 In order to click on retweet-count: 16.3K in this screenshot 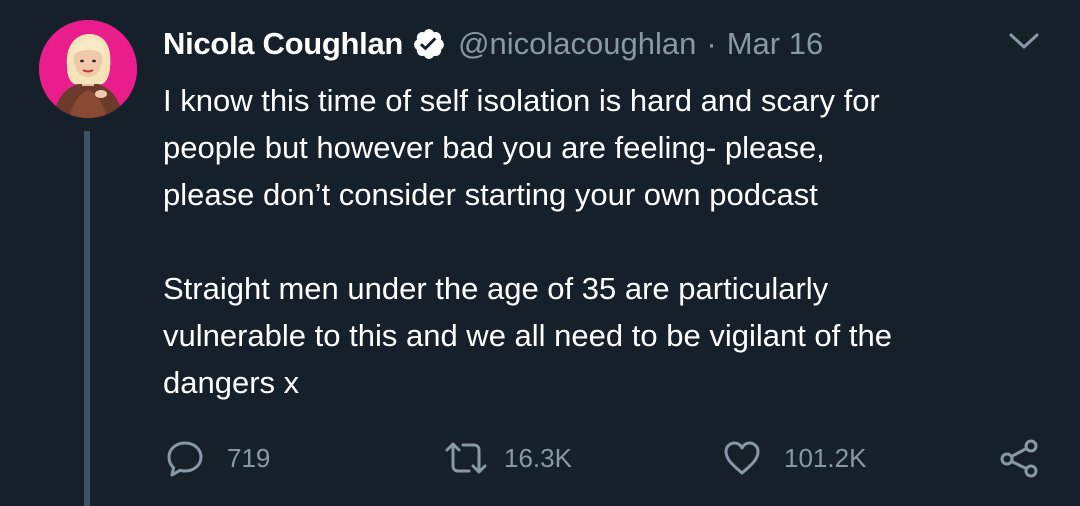, I will do `click(538, 457)`.